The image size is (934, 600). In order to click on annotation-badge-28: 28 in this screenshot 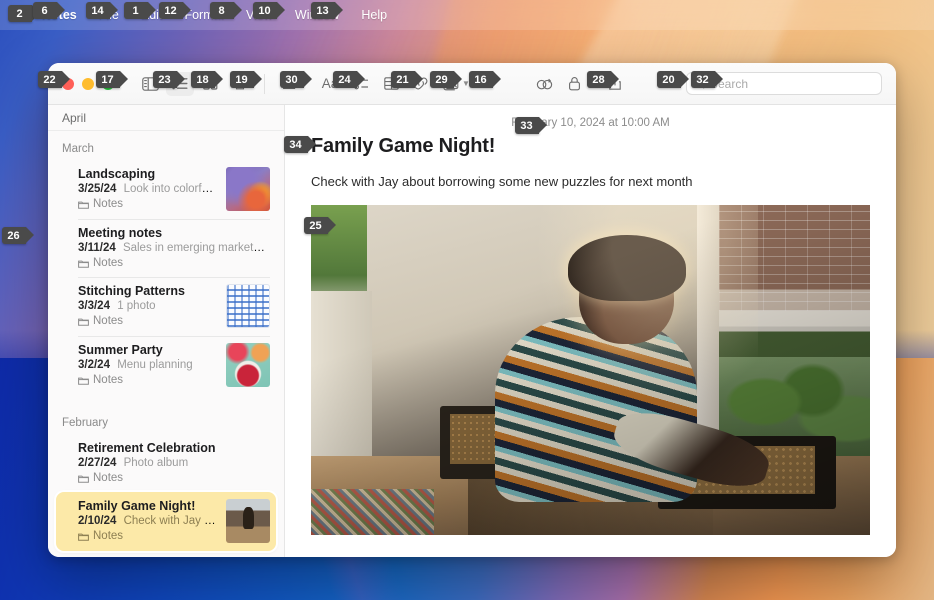, I will do `click(603, 79)`.